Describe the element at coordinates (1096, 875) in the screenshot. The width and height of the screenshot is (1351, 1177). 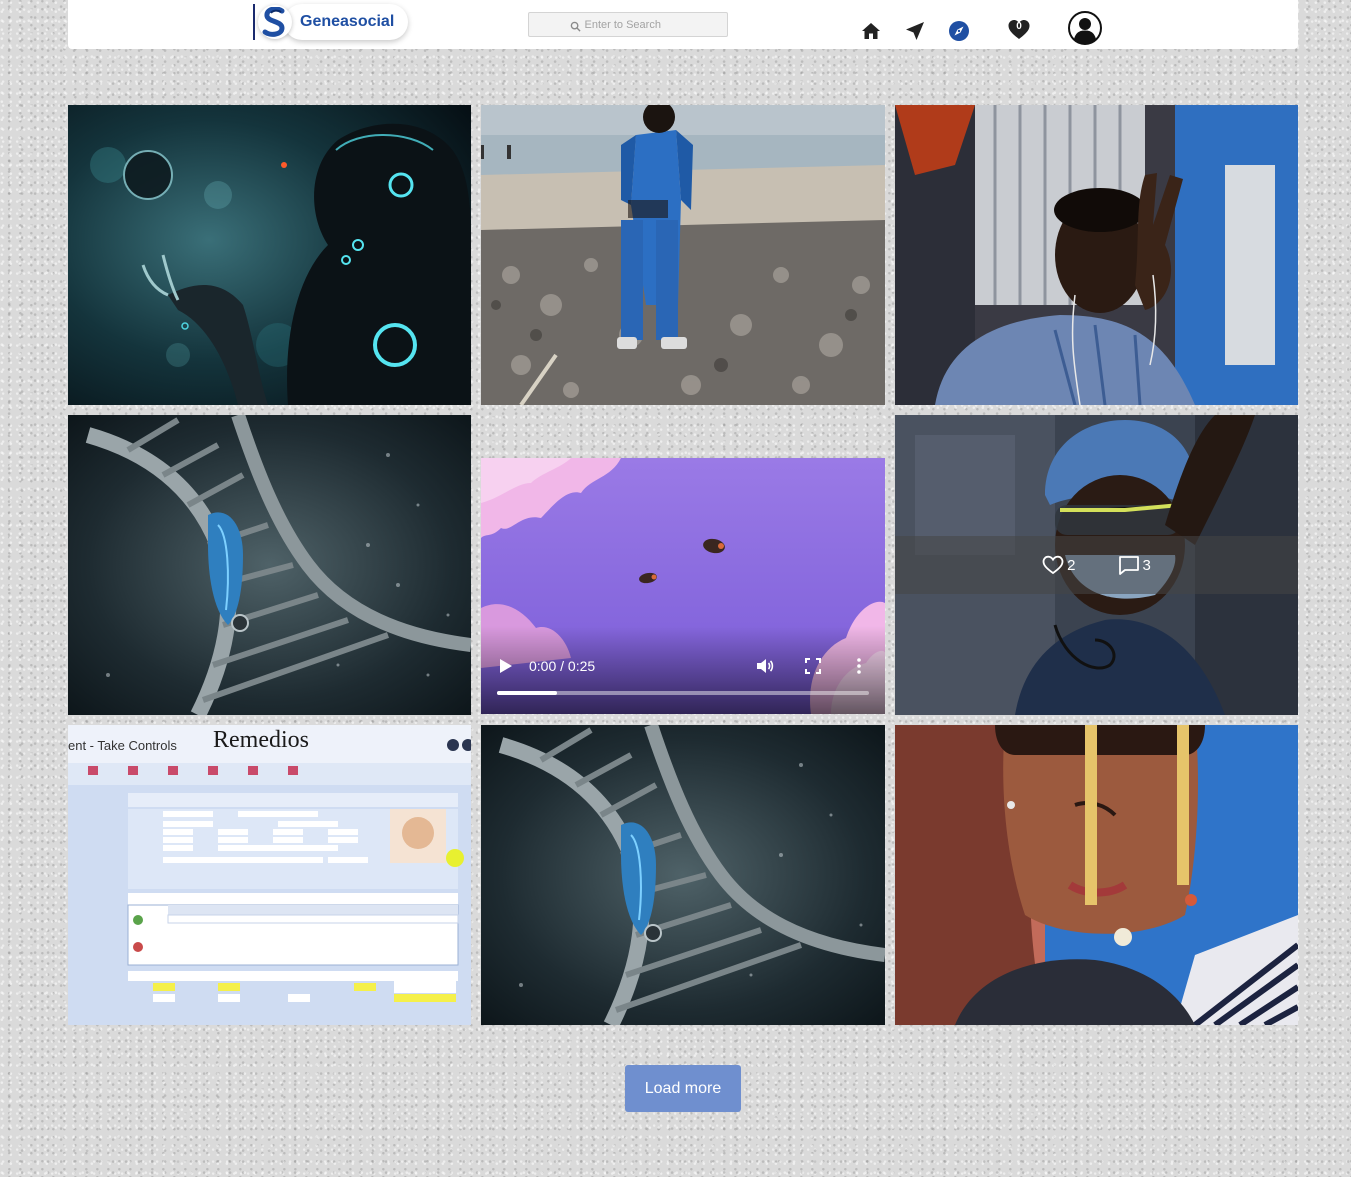
I see `post-thumbnail-portrait` at that location.